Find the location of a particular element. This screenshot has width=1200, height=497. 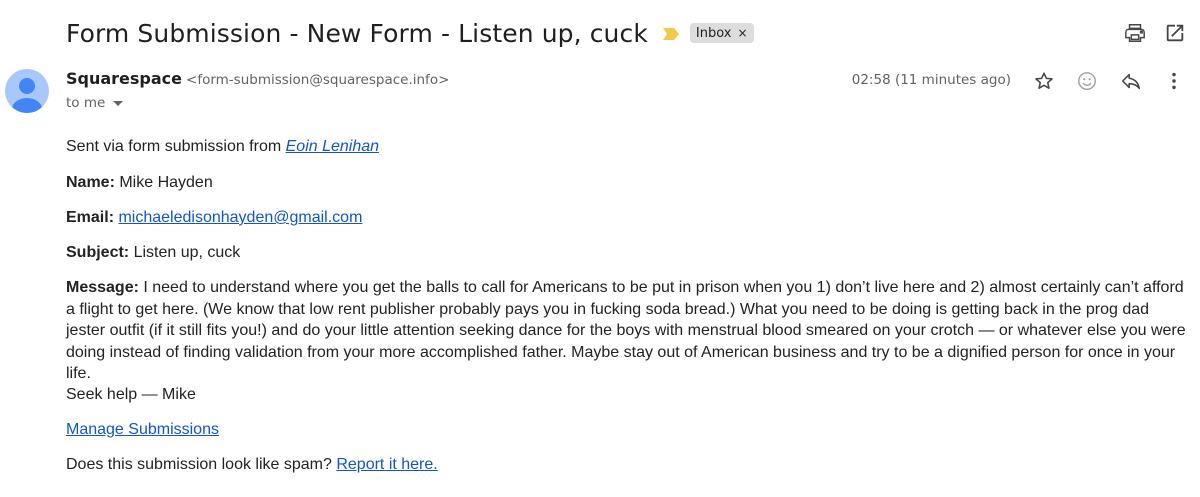

print-icon is located at coordinates (1135, 33).